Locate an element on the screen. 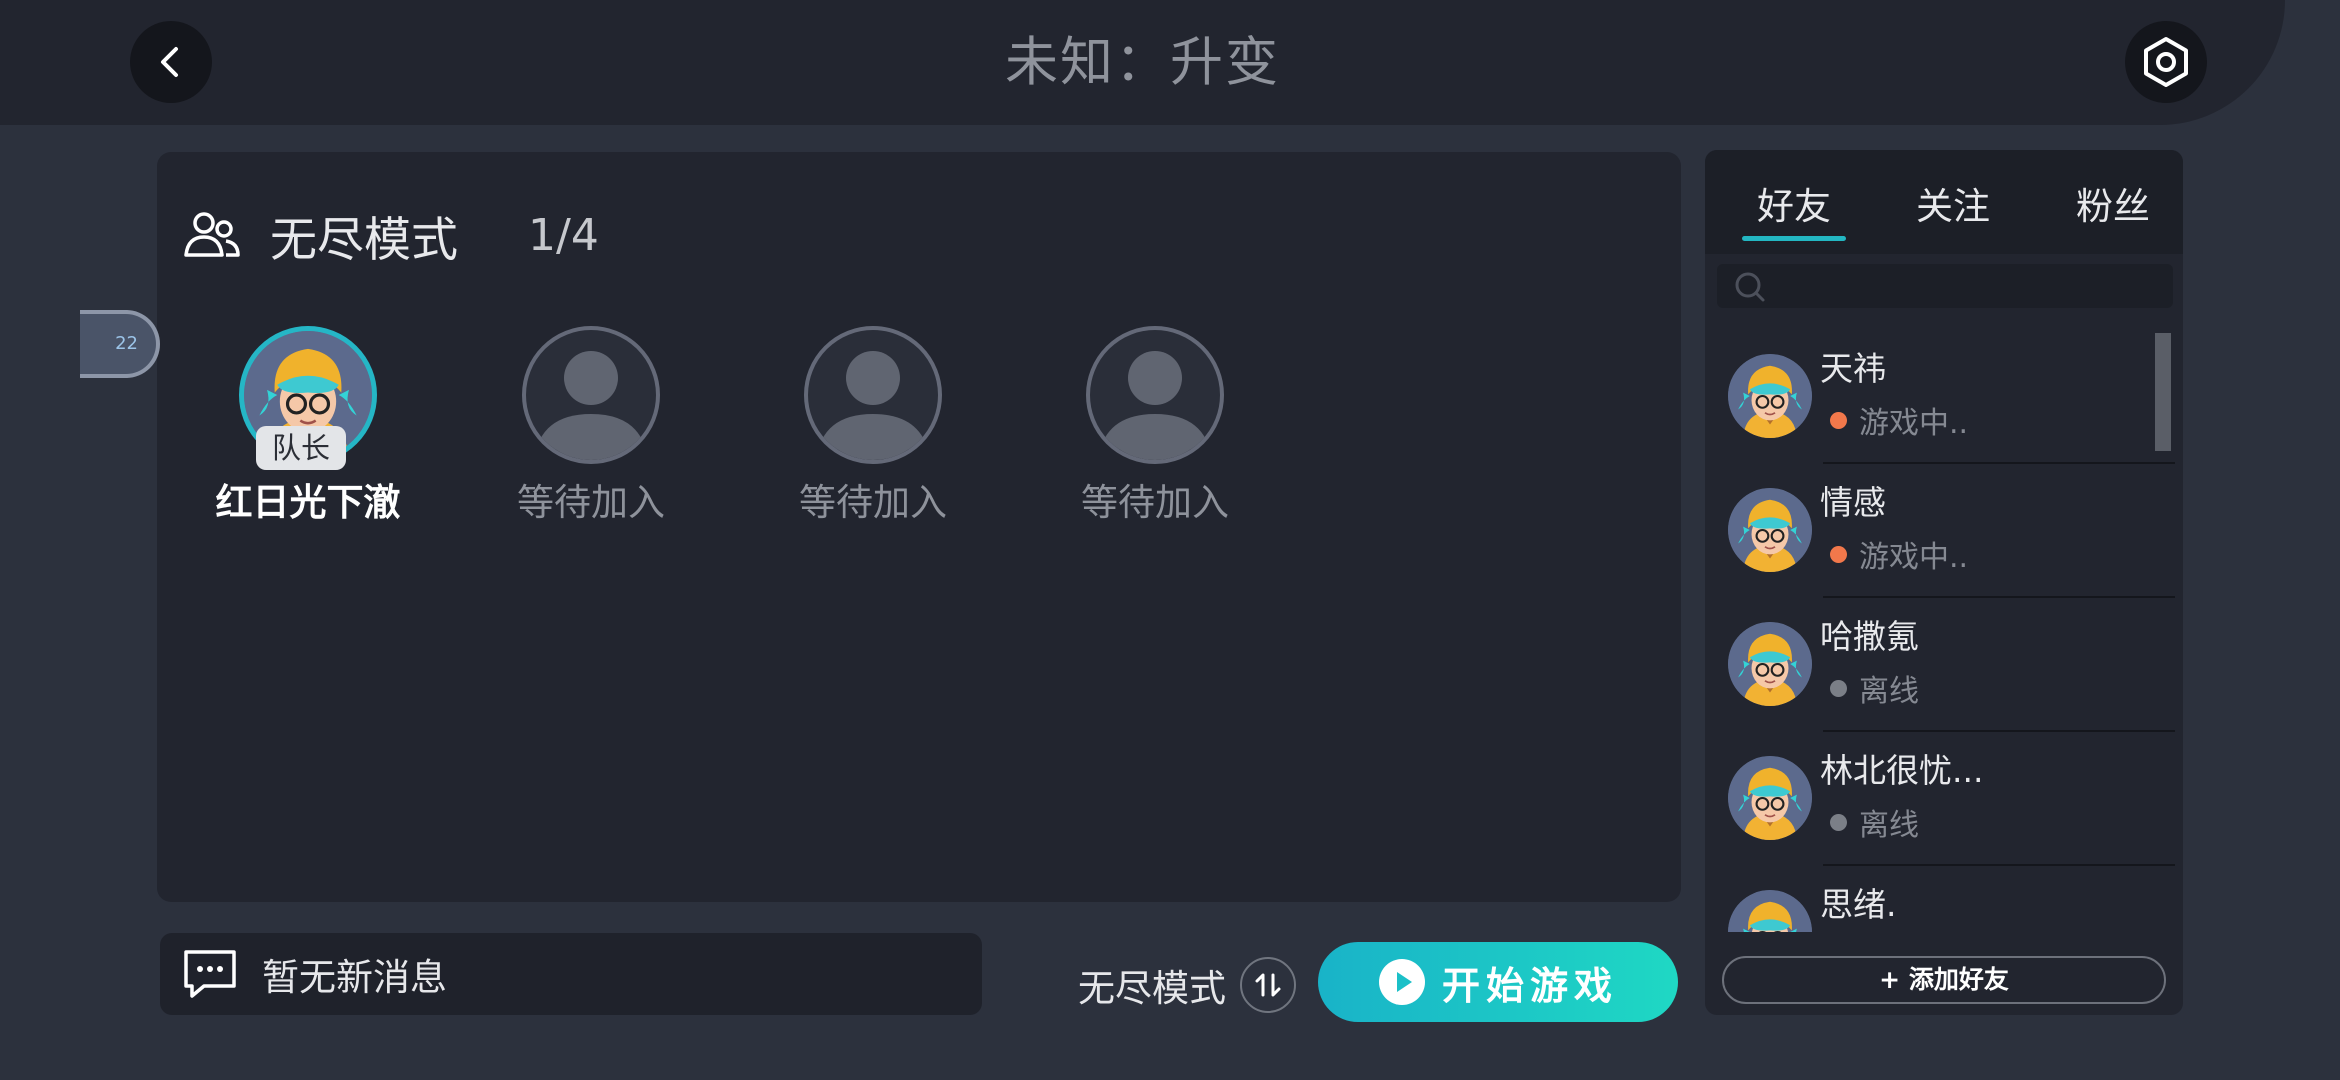 This screenshot has height=1080, width=2340. back-button is located at coordinates (171, 62).